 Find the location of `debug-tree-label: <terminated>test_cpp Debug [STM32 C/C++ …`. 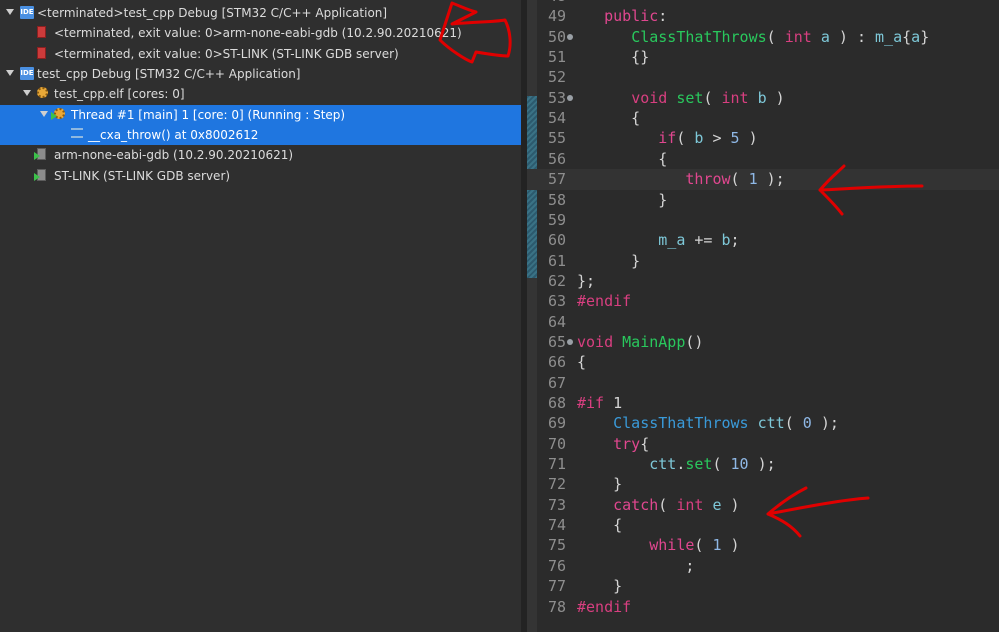

debug-tree-label: <terminated>test_cpp Debug [STM32 C/C++ … is located at coordinates (212, 13).